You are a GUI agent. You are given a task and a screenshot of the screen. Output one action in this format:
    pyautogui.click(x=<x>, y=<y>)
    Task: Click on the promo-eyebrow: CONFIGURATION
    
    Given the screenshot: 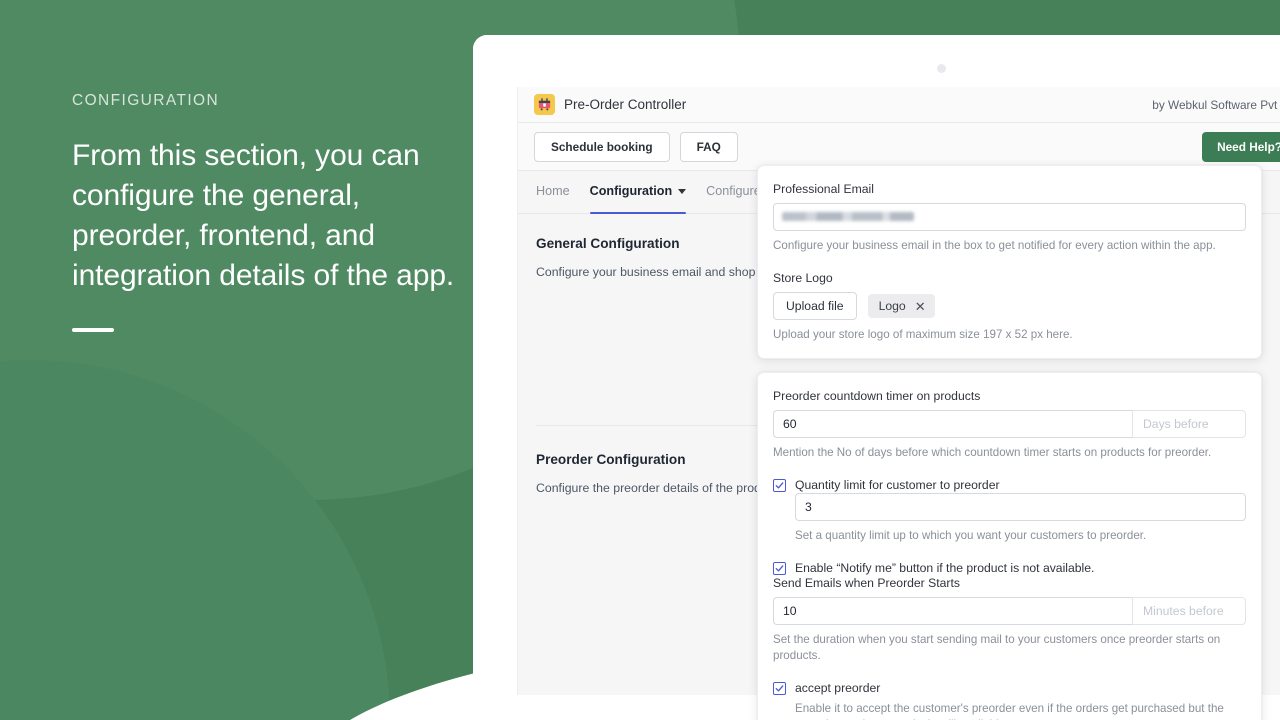 What is the action you would take?
    pyautogui.click(x=146, y=100)
    